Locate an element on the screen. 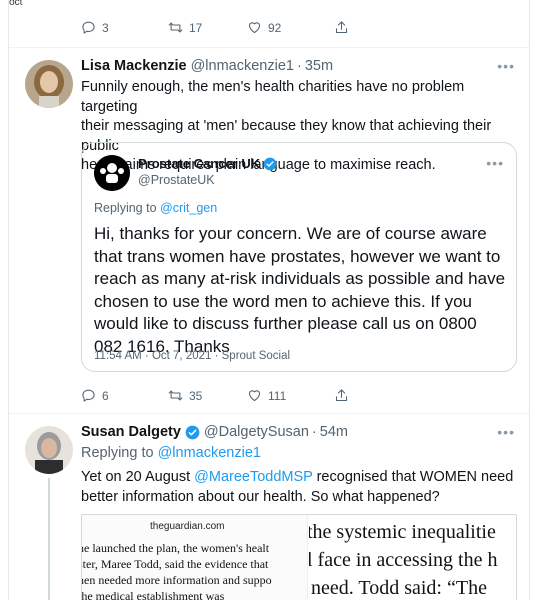 This screenshot has height=600, width=542. replying-to: Replying to @lnmackenzie1 is located at coordinates (171, 454).